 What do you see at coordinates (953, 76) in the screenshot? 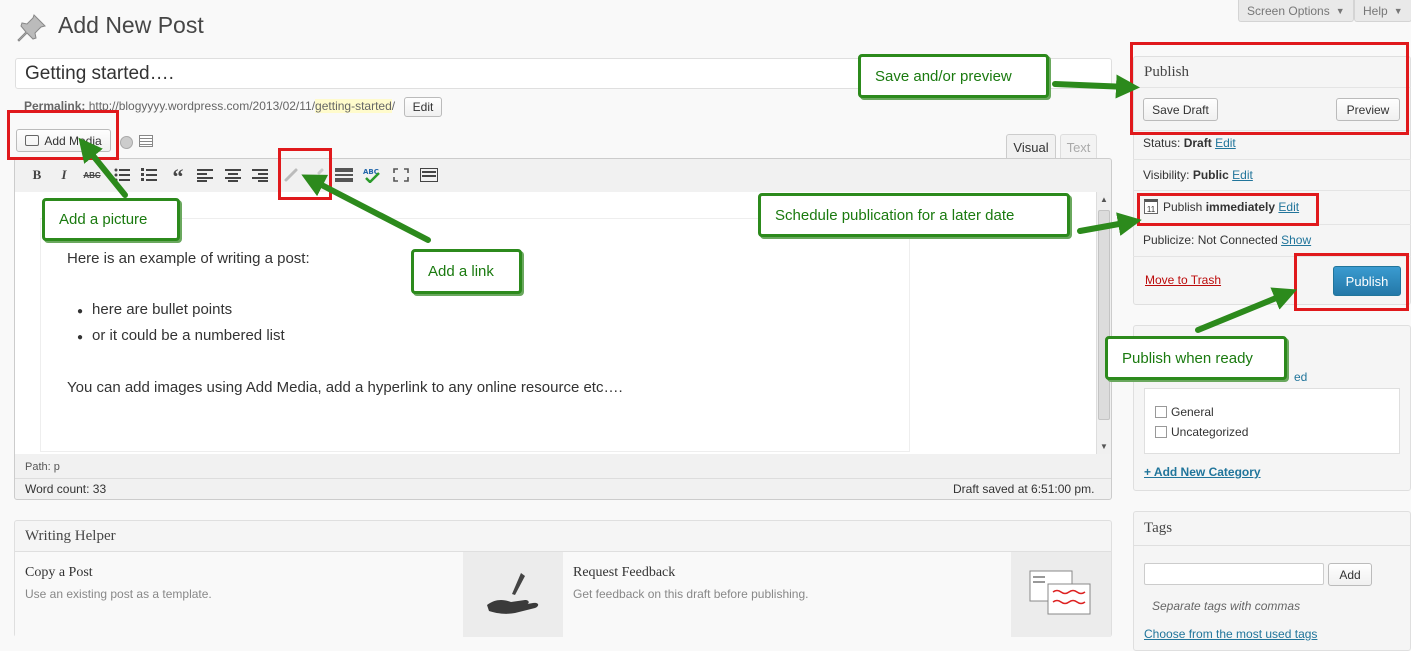
I see `callout-save-preview: Save and/or preview` at bounding box center [953, 76].